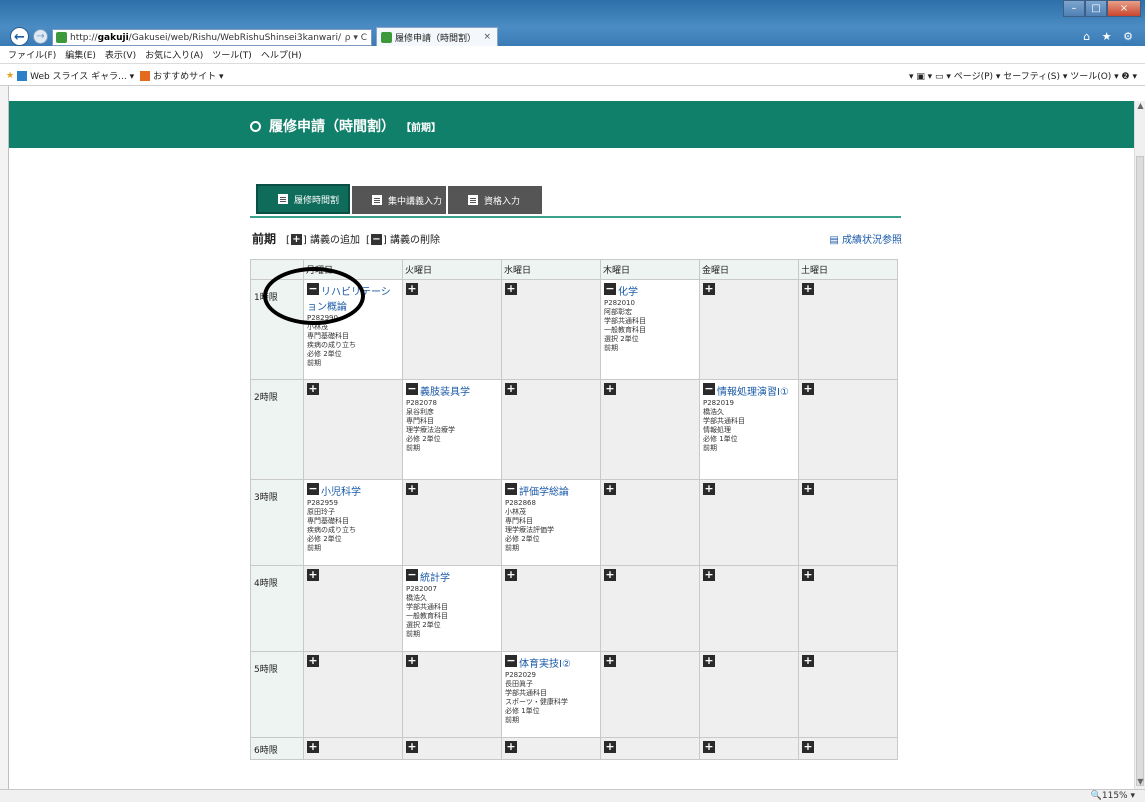 This screenshot has height=802, width=1145. What do you see at coordinates (495, 200) in the screenshot?
I see `tab-qualification: 資格入力` at bounding box center [495, 200].